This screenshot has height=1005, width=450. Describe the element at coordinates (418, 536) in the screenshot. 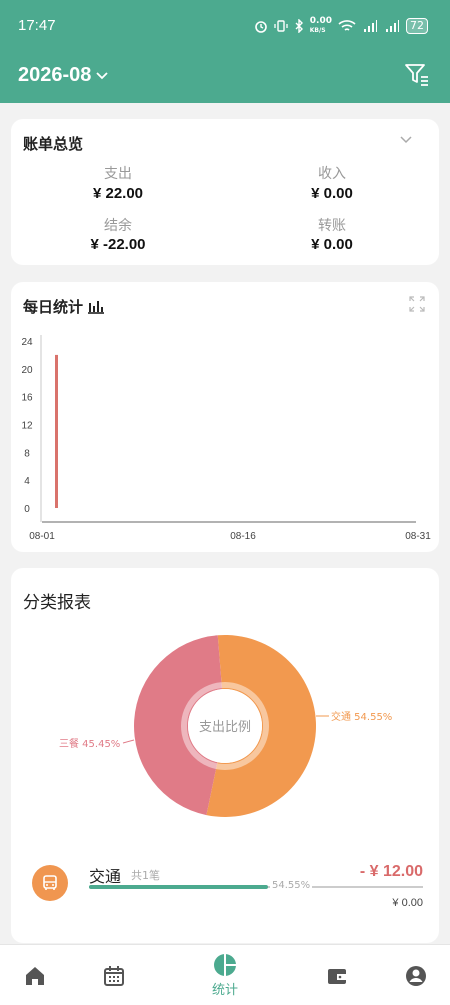

I see `x-tick-label: 08-31` at that location.